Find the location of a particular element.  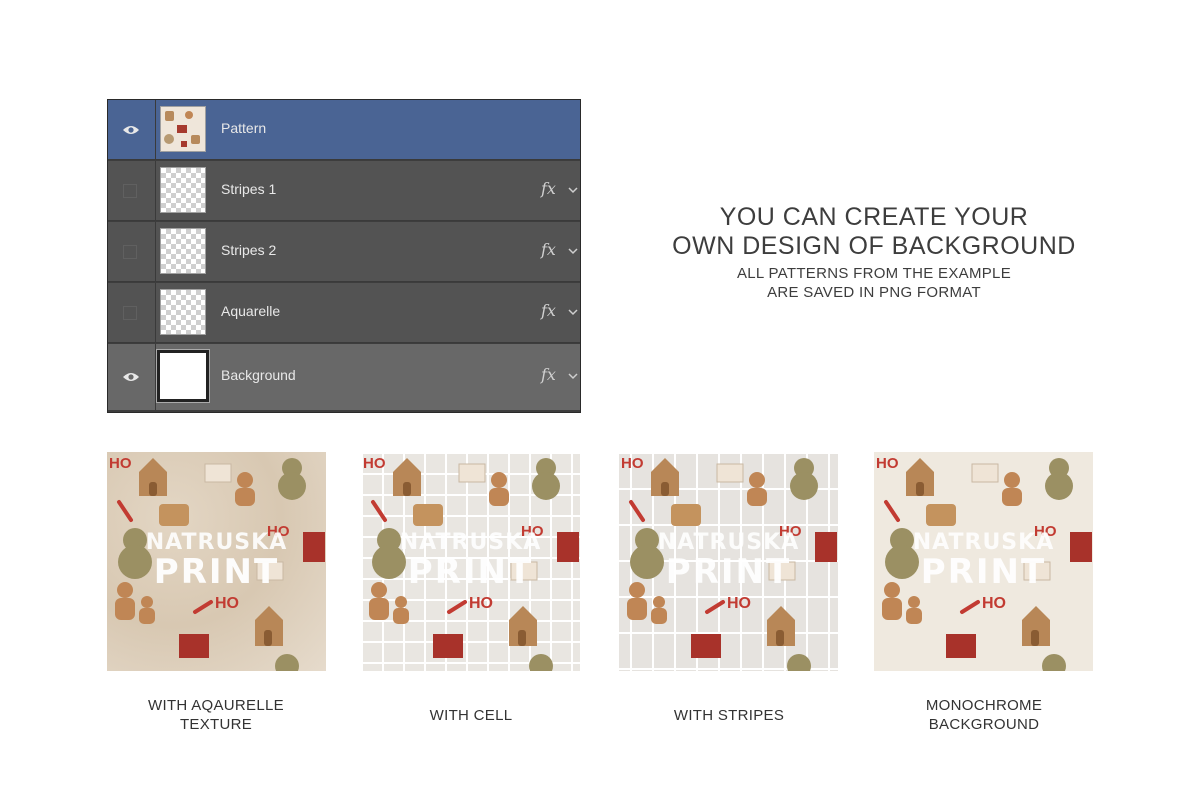

pattern-sample-aquarelle: HO HO HO NATRUSKA PRINT is located at coordinates (216, 561).